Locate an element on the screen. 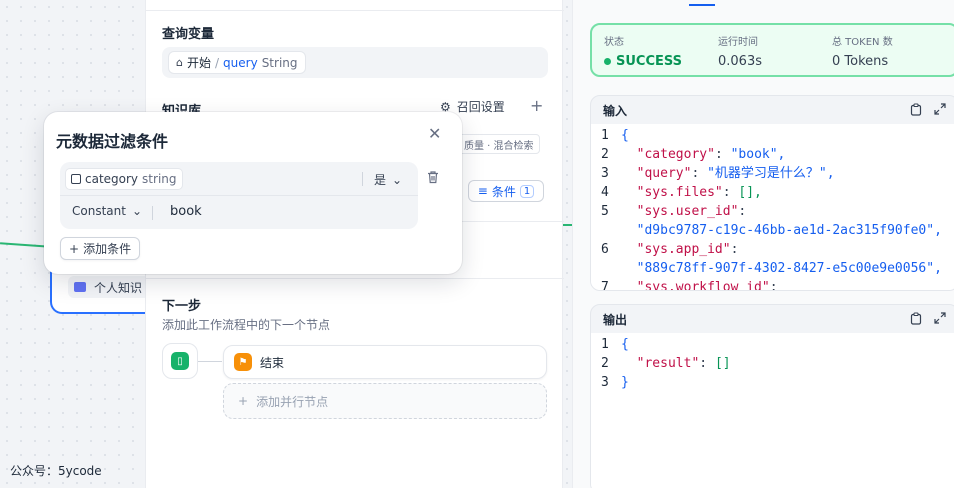  code-text: "query": "机器学习是什么？", is located at coordinates (735, 173).